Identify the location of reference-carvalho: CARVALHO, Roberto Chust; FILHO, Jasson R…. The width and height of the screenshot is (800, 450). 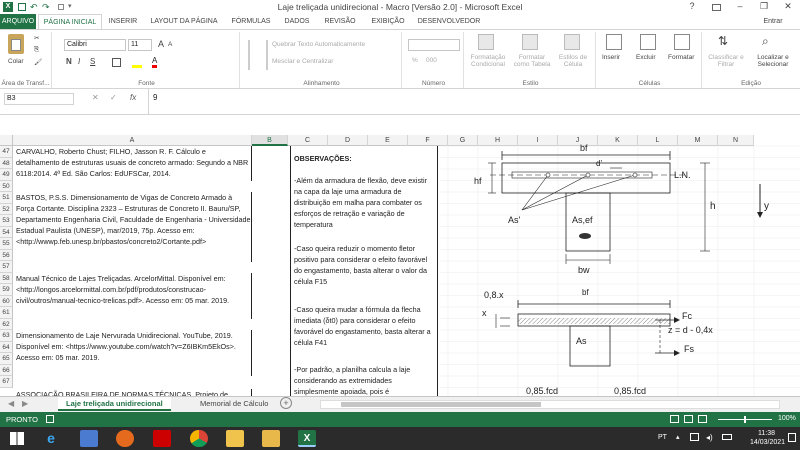
(134, 163).